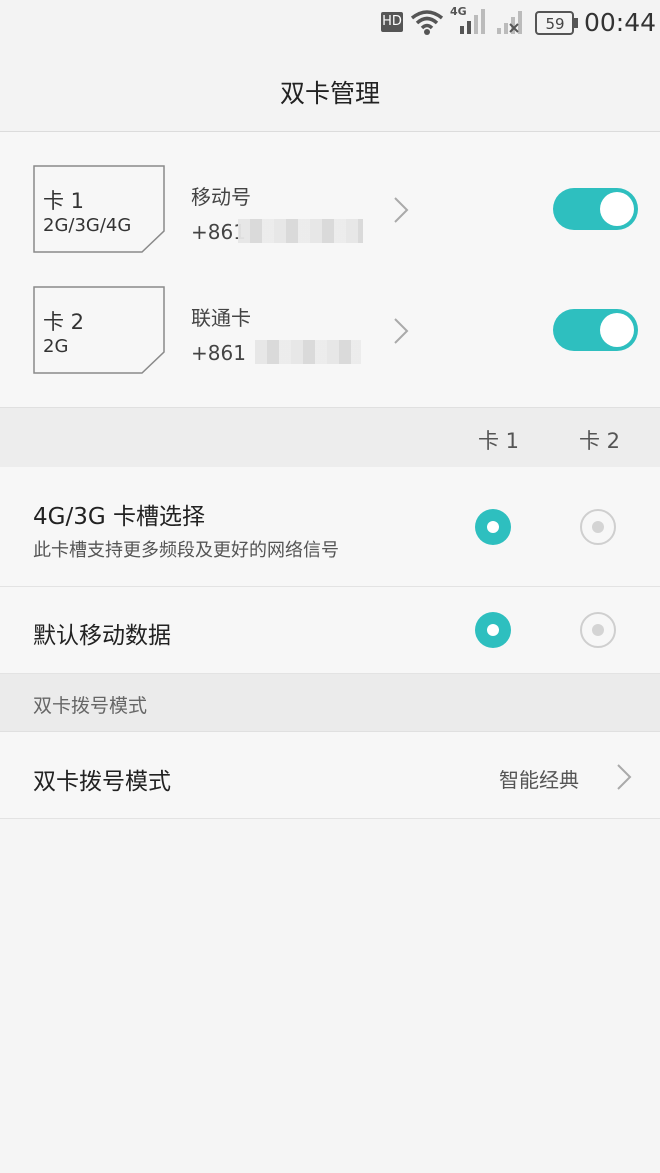  Describe the element at coordinates (330, 215) in the screenshot. I see `sim-row-1: 卡 1 2G/3G/4G 移动号 +861` at that location.